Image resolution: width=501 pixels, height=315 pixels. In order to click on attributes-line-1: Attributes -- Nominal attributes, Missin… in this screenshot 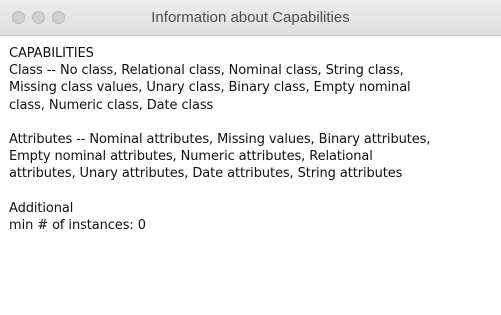, I will do `click(220, 139)`.